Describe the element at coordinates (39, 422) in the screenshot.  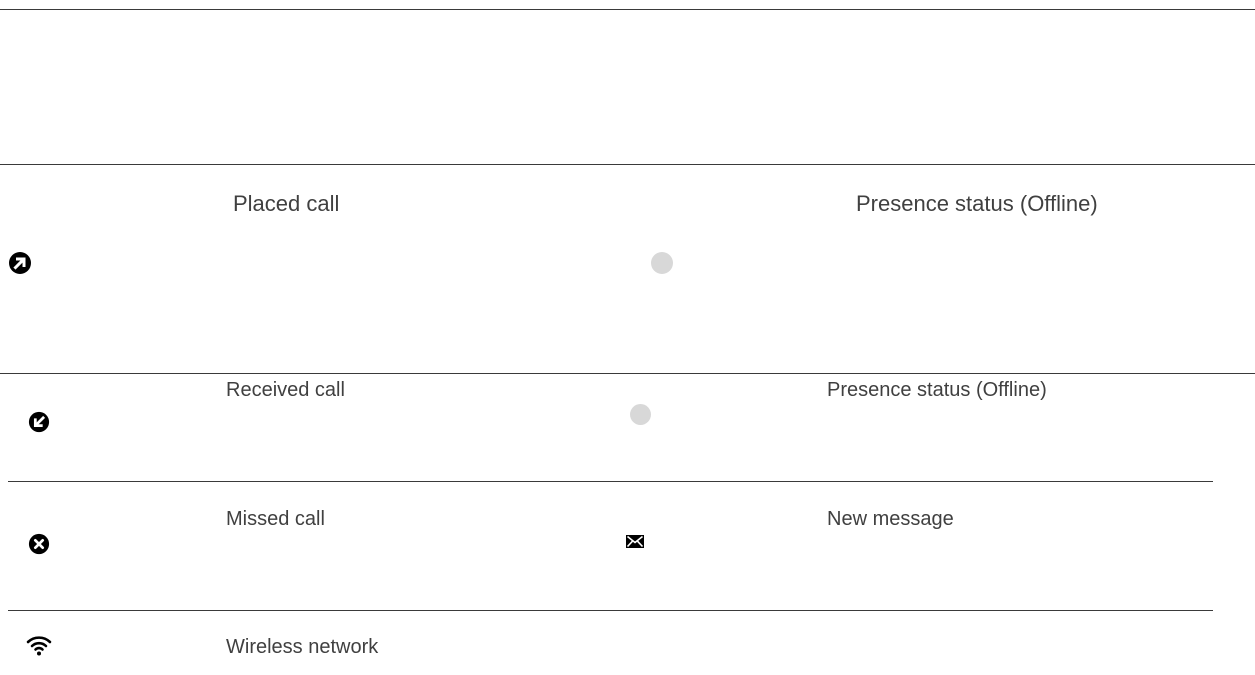
I see `received-call-icon` at that location.